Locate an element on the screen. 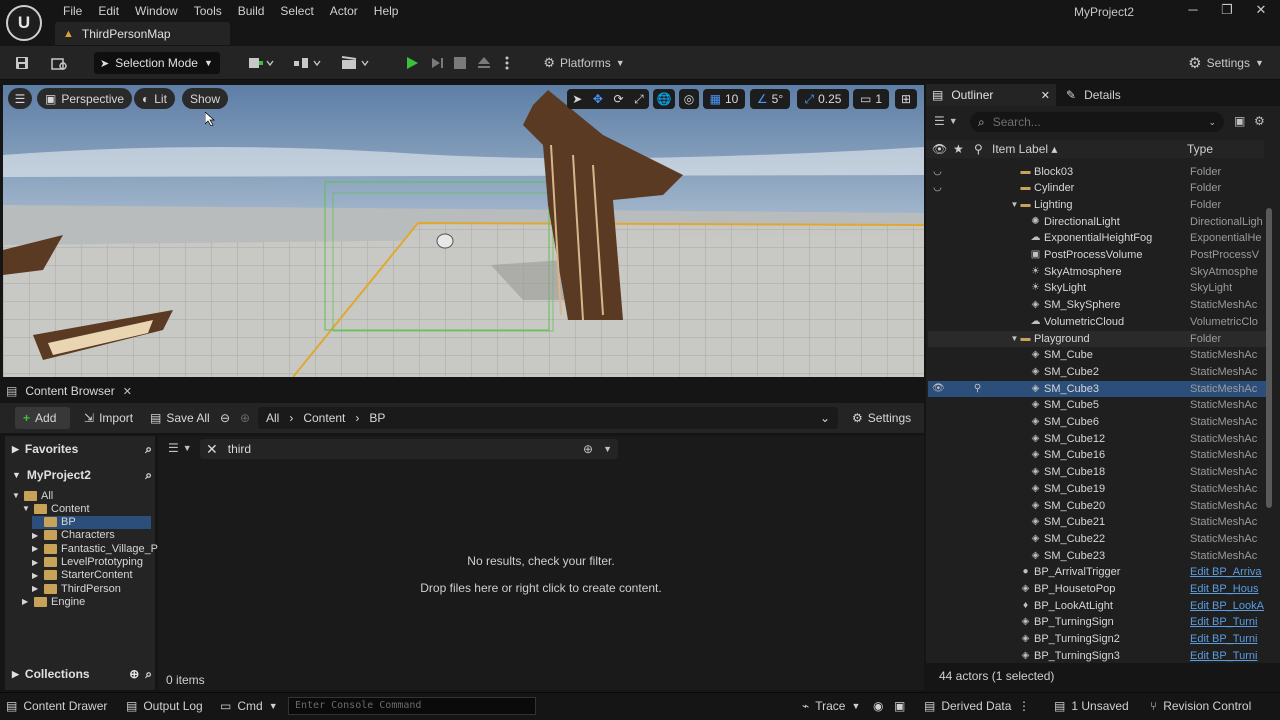 The width and height of the screenshot is (1280, 720). outliner-row: ◈ SM_Cube21 StaticMeshAc is located at coordinates (1098, 522).